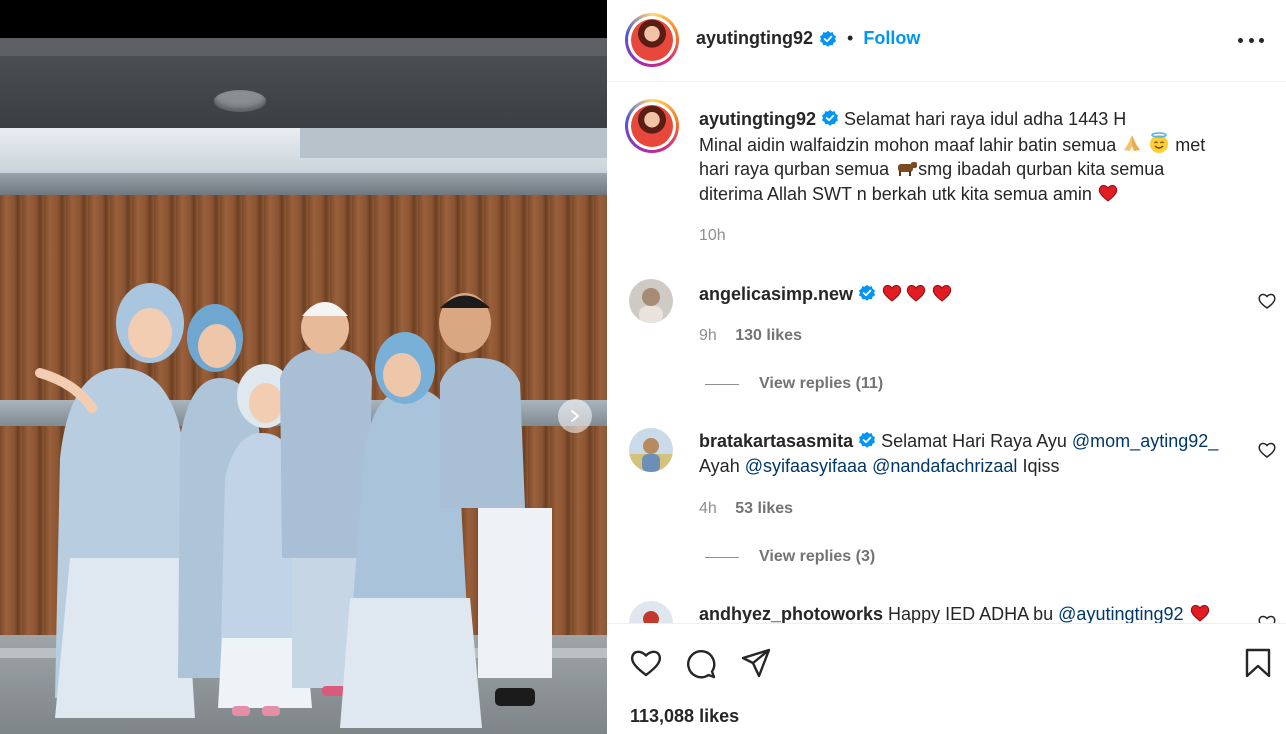 The width and height of the screenshot is (1286, 734). What do you see at coordinates (979, 294) in the screenshot?
I see `comment-text: angelicasimp.new` at bounding box center [979, 294].